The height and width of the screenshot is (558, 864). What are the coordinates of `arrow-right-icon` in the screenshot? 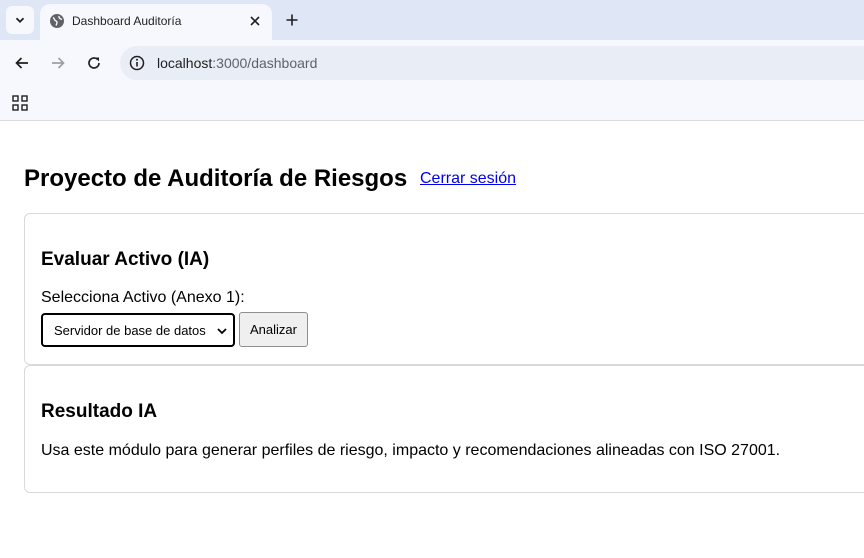 It's located at (58, 63).